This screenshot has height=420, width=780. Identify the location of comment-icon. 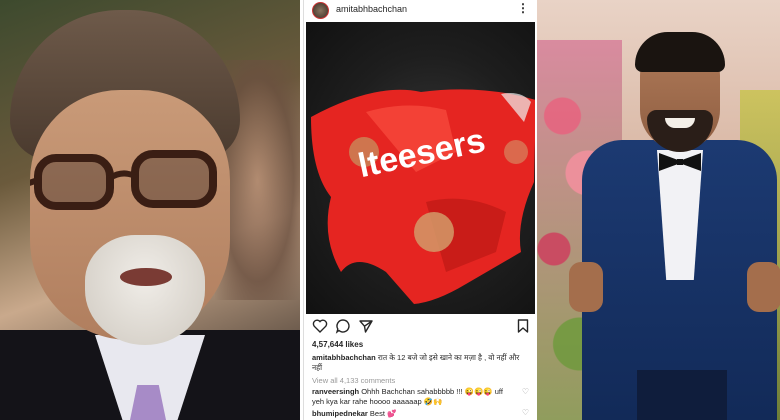
(343, 326).